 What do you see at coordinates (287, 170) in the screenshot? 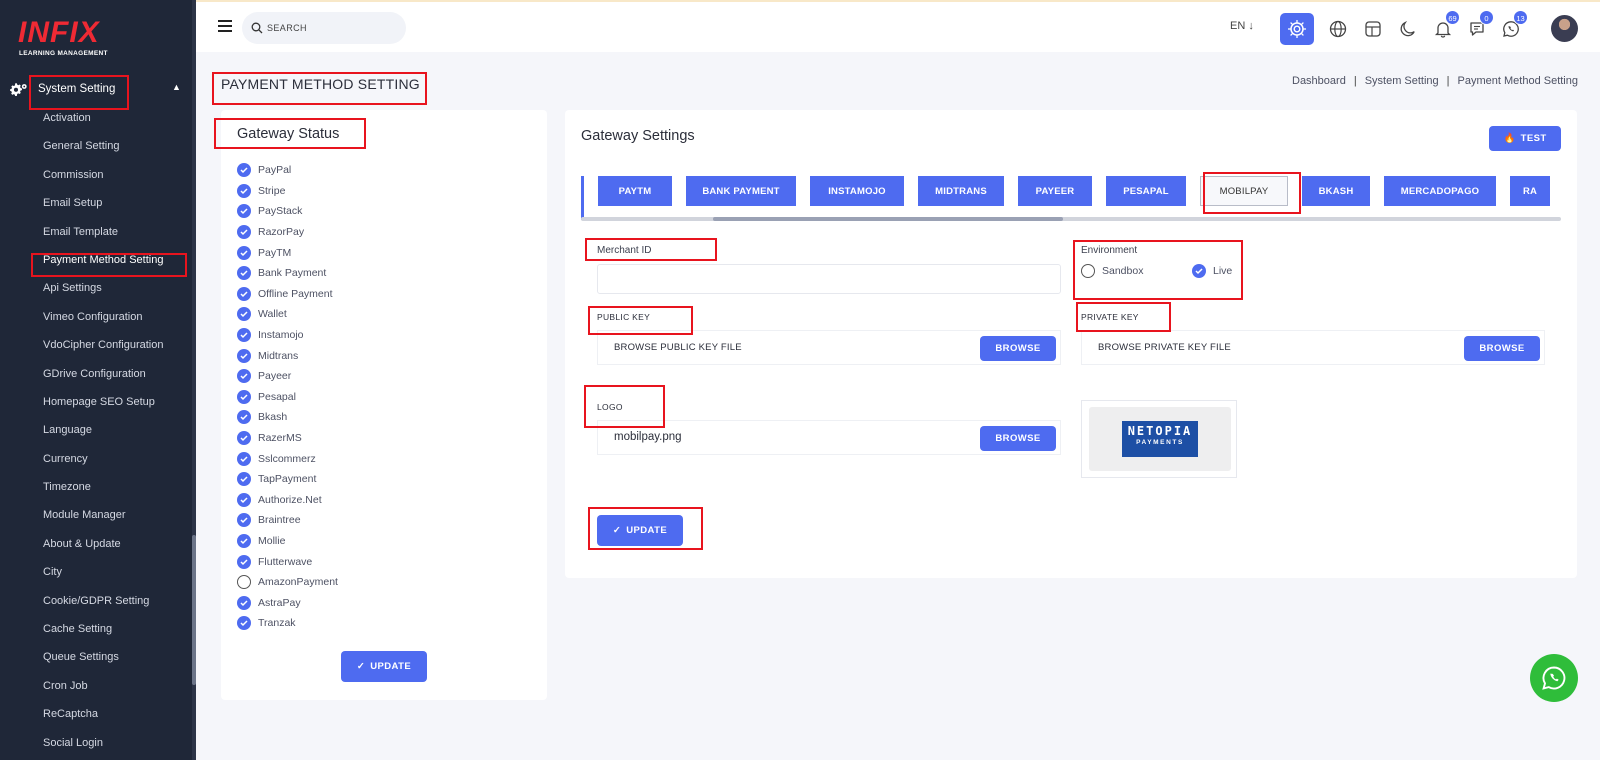
I see `gateway-item: PayPal` at bounding box center [287, 170].